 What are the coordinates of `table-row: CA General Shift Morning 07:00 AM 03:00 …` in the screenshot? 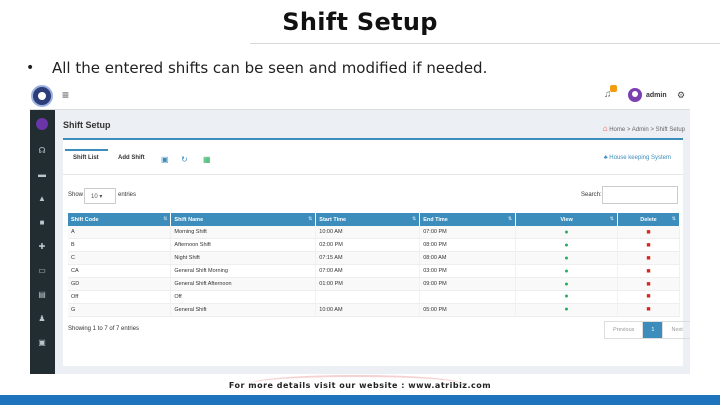 It's located at (374, 271).